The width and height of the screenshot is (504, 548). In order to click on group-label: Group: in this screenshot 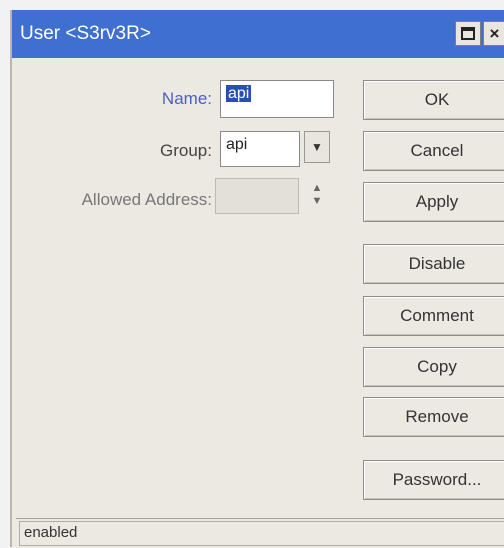, I will do `click(186, 150)`.